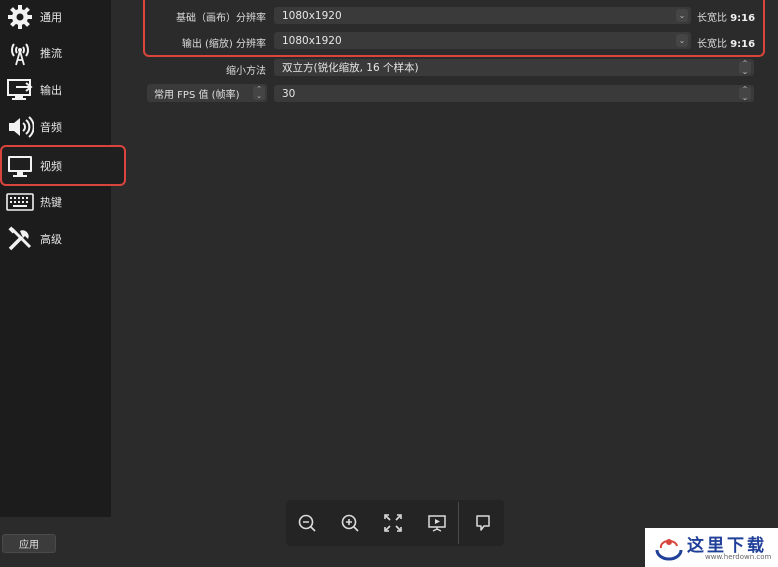 This screenshot has width=778, height=567. I want to click on watermark-logo-icon, so click(669, 550).